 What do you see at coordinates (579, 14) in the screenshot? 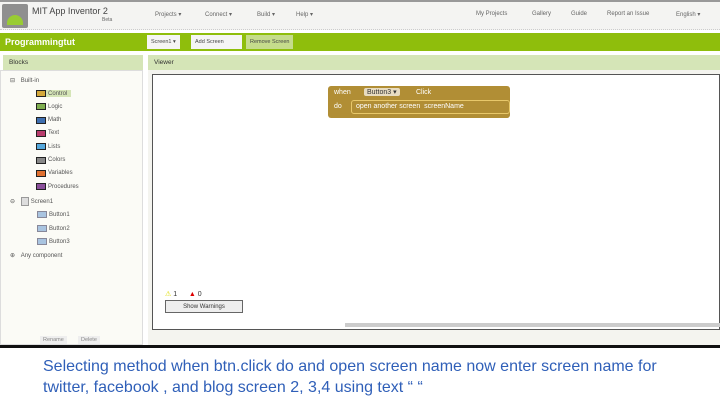
I see `link-guide: Guide` at bounding box center [579, 14].